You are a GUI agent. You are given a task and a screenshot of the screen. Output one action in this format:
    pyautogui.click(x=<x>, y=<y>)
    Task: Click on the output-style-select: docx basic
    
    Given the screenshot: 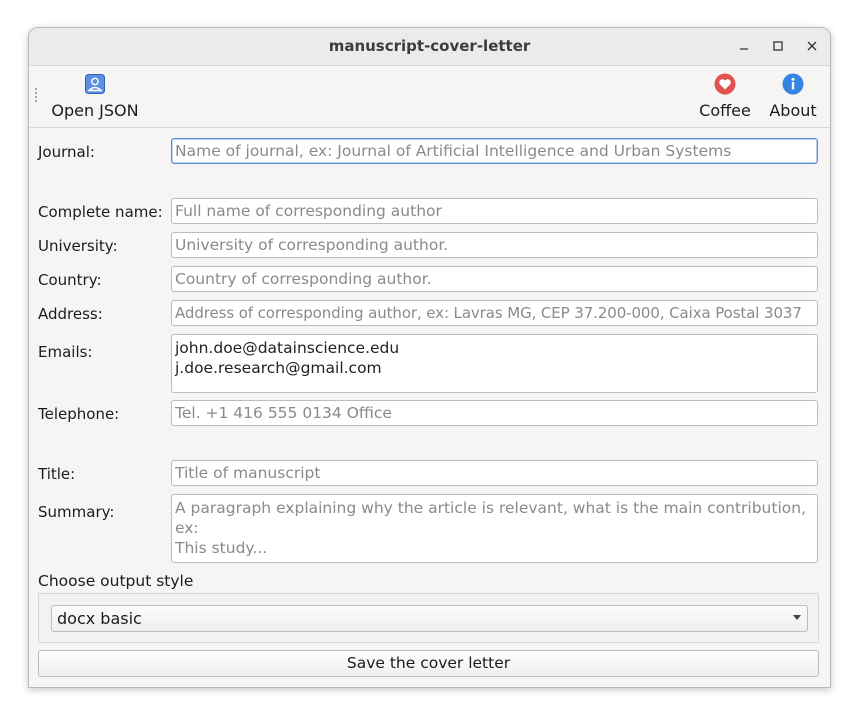 What is the action you would take?
    pyautogui.click(x=429, y=618)
    